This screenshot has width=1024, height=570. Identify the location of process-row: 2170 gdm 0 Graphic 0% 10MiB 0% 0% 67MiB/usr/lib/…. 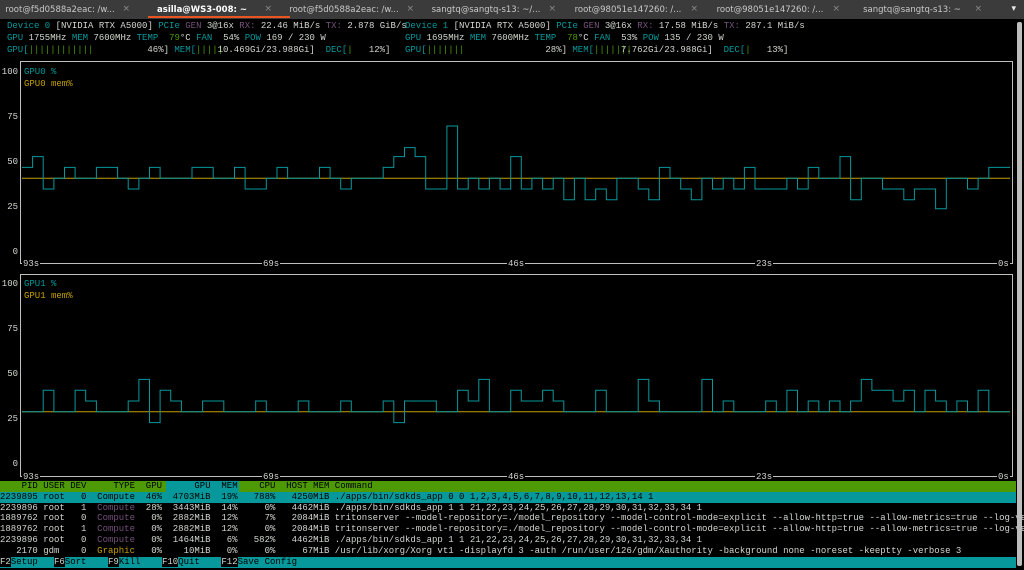
(508, 551).